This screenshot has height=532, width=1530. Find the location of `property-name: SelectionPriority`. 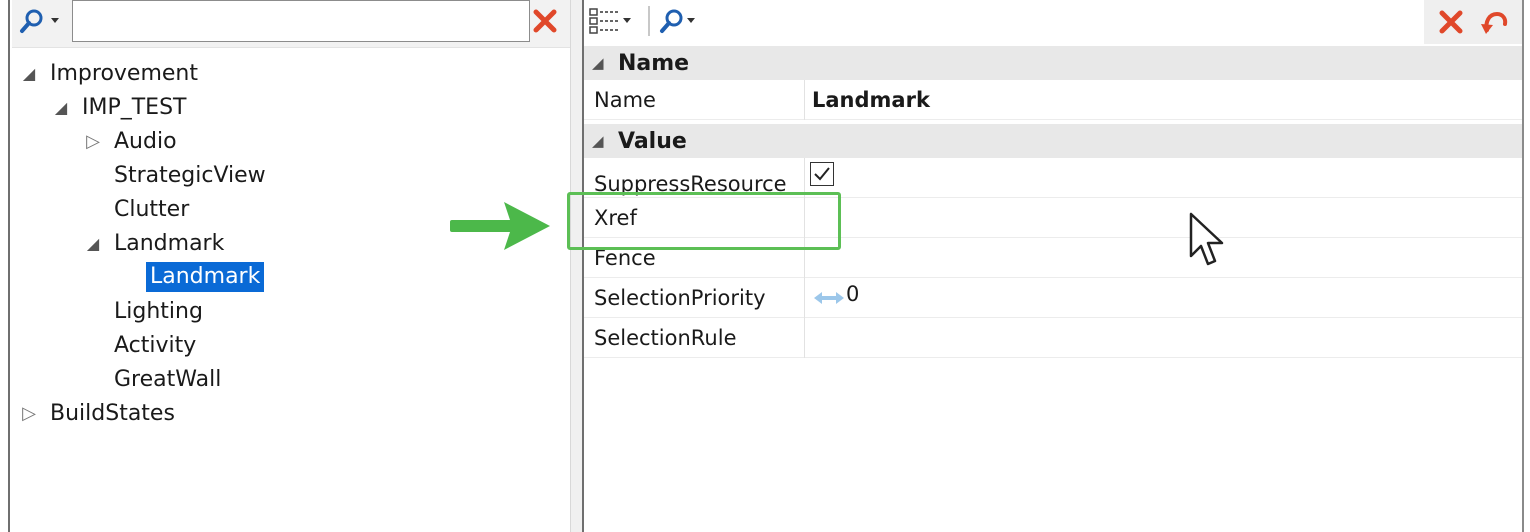

property-name: SelectionPriority is located at coordinates (680, 298).